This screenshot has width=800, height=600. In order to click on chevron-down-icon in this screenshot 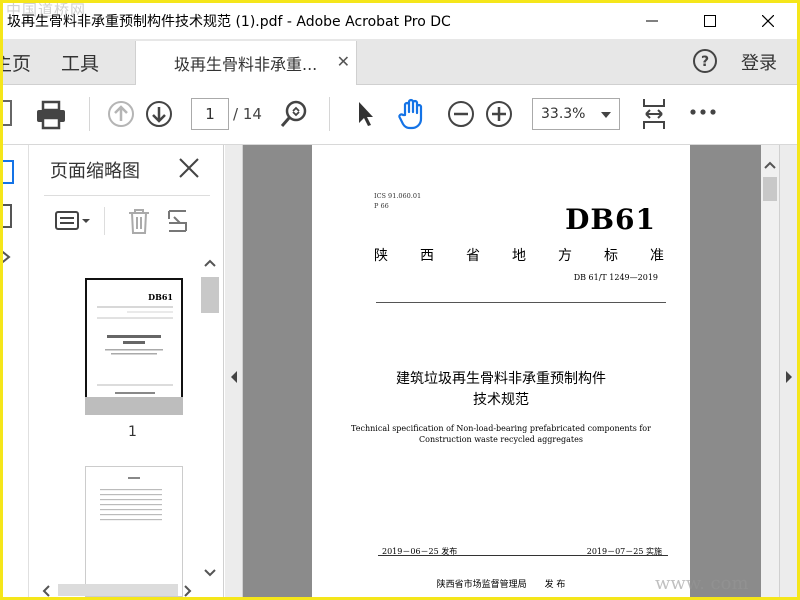, I will do `click(606, 115)`.